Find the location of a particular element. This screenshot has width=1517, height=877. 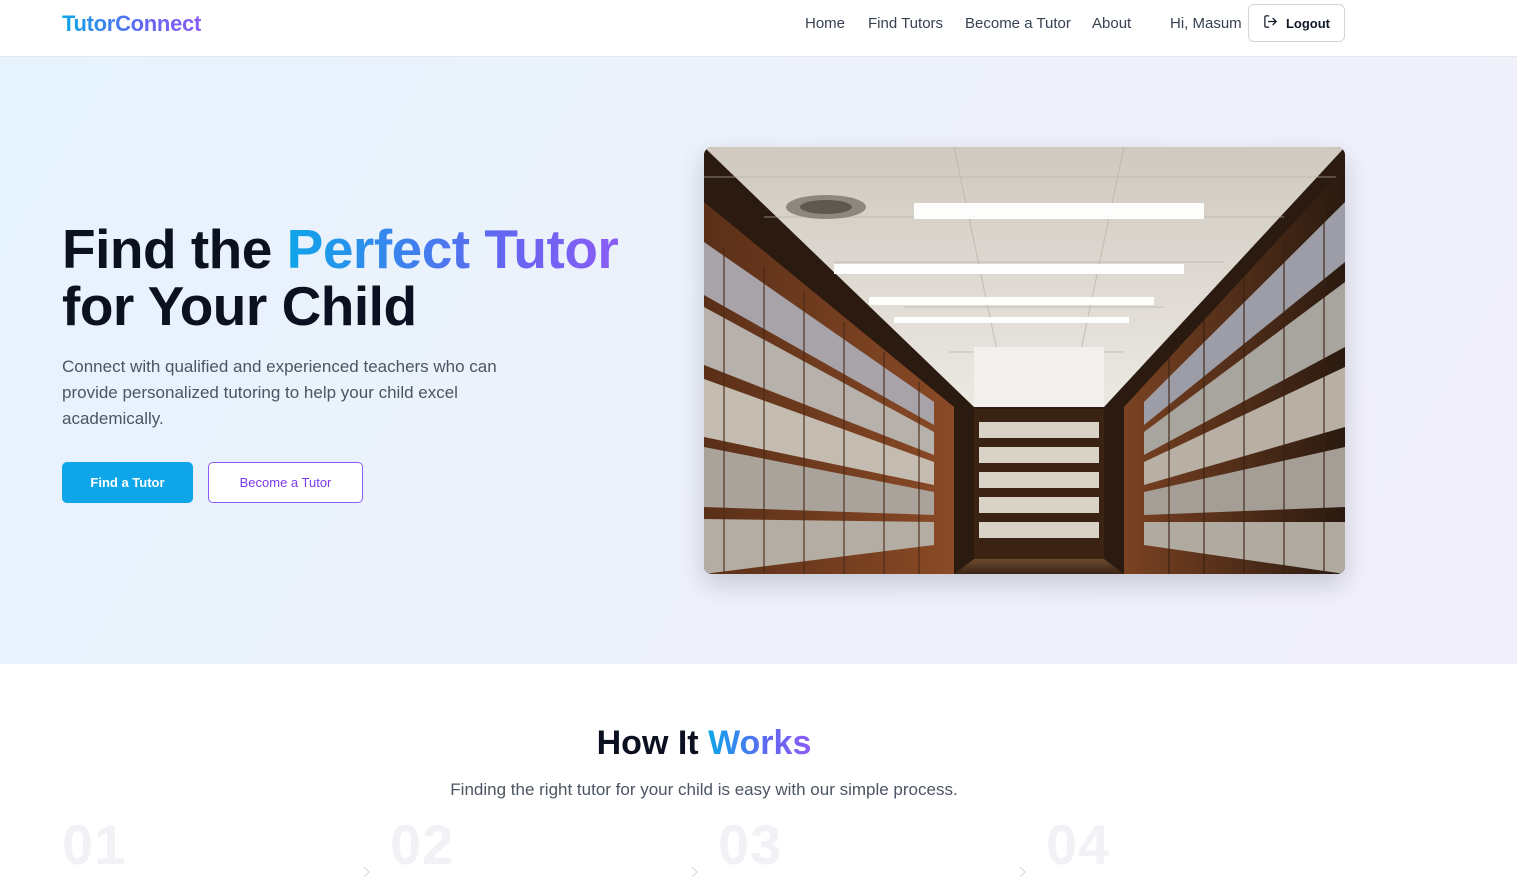

site-logo: TutorConnect is located at coordinates (131, 24).